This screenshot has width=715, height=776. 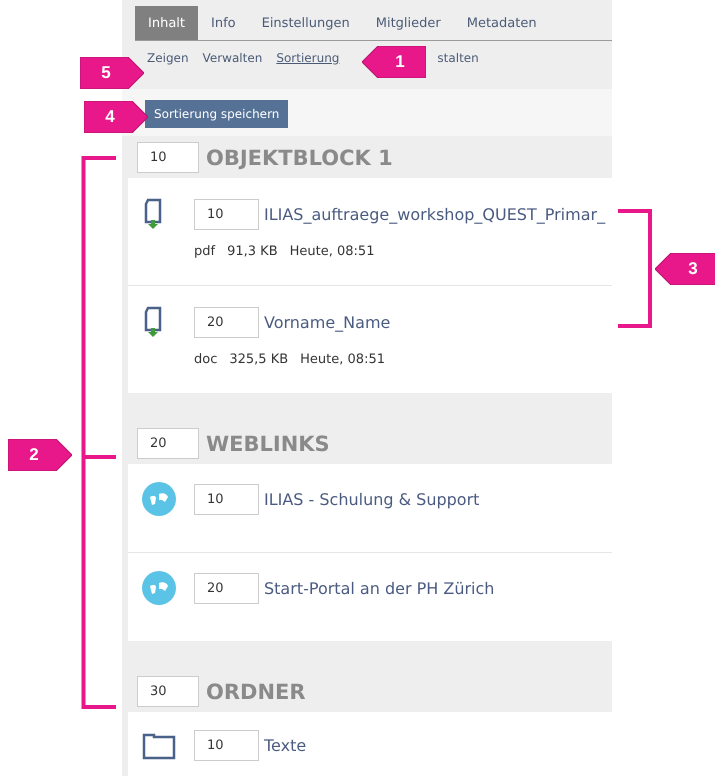 What do you see at coordinates (379, 588) in the screenshot?
I see `item-title: Start-Portal an der PH Zürich` at bounding box center [379, 588].